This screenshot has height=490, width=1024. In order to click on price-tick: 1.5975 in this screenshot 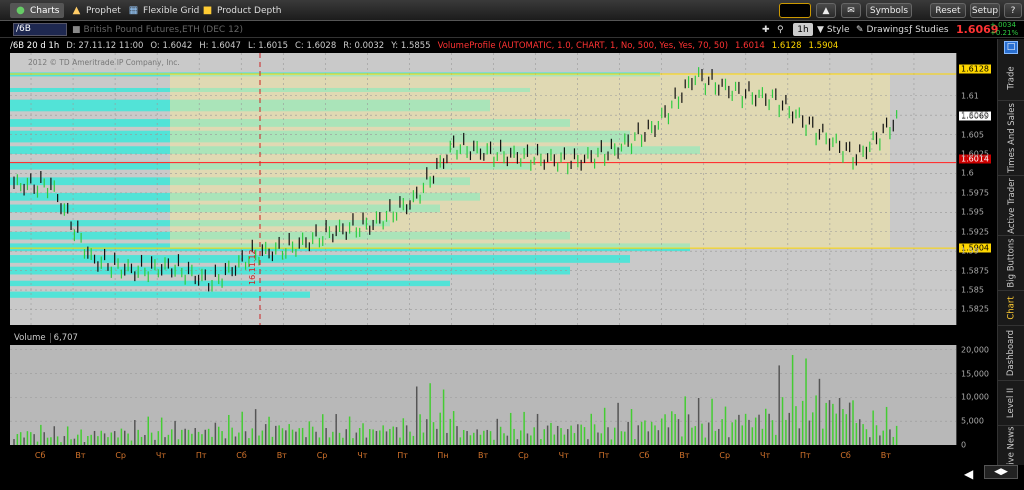, I will do `click(975, 193)`.